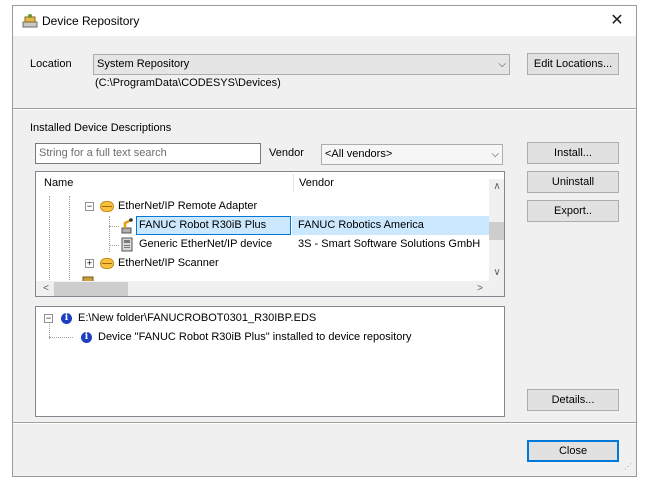  What do you see at coordinates (263, 288) in the screenshot?
I see `horizontal-scrollbar: < >` at bounding box center [263, 288].